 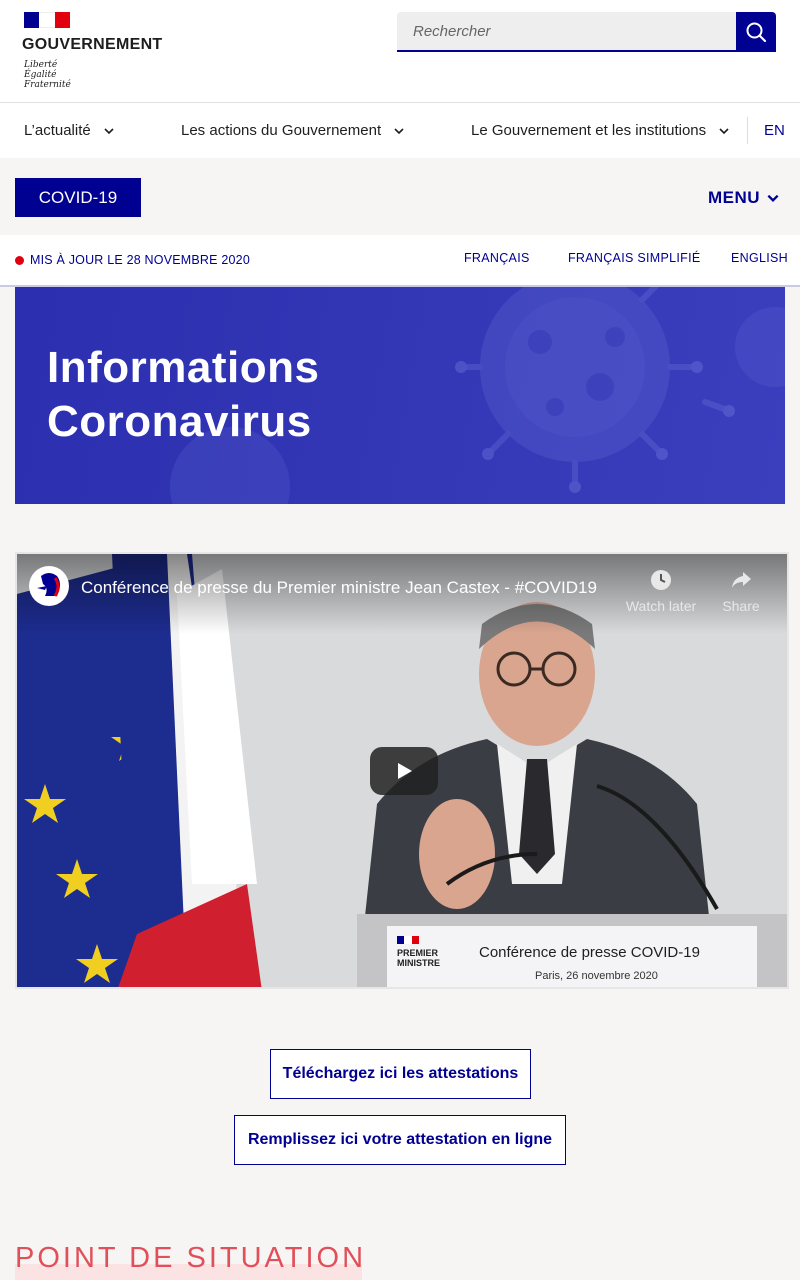 I want to click on lectern-title: Conférence de presse COVID-19, so click(x=589, y=952).